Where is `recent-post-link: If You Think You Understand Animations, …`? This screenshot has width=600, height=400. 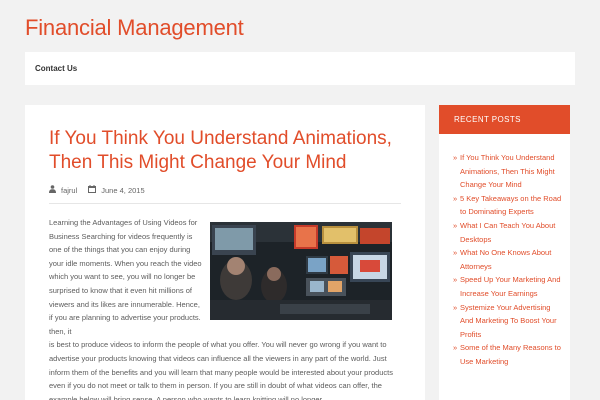
recent-post-link: If You Think You Understand Animations, … is located at coordinates (509, 171).